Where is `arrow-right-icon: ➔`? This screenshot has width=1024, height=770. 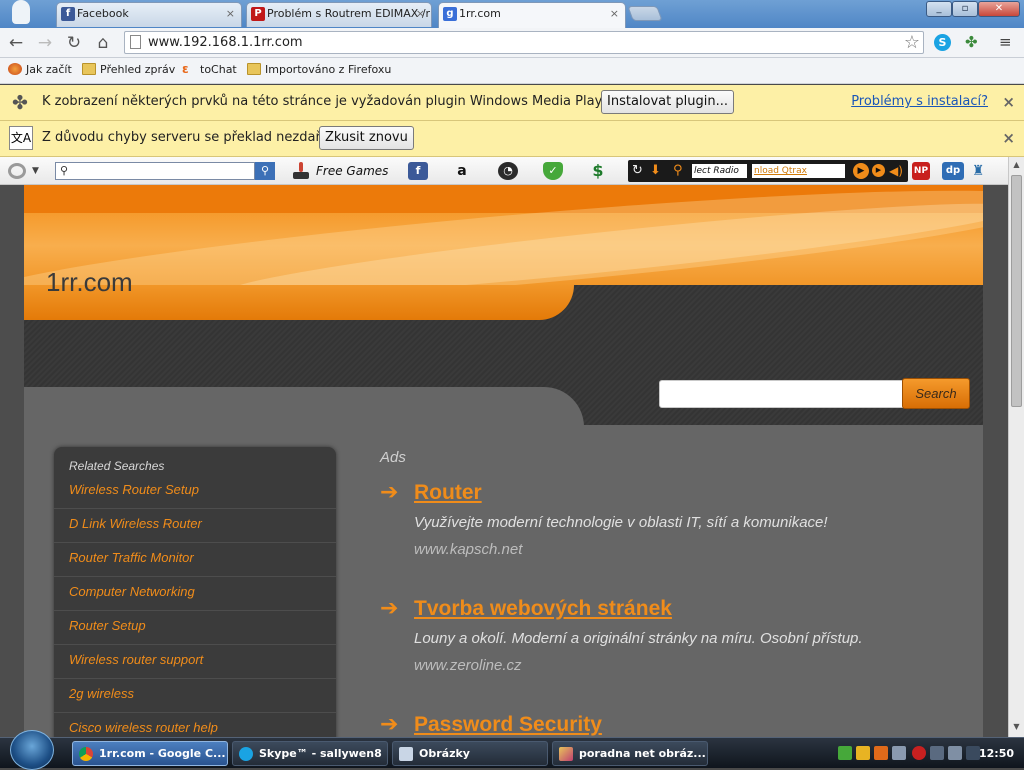
arrow-right-icon: ➔ is located at coordinates (389, 608).